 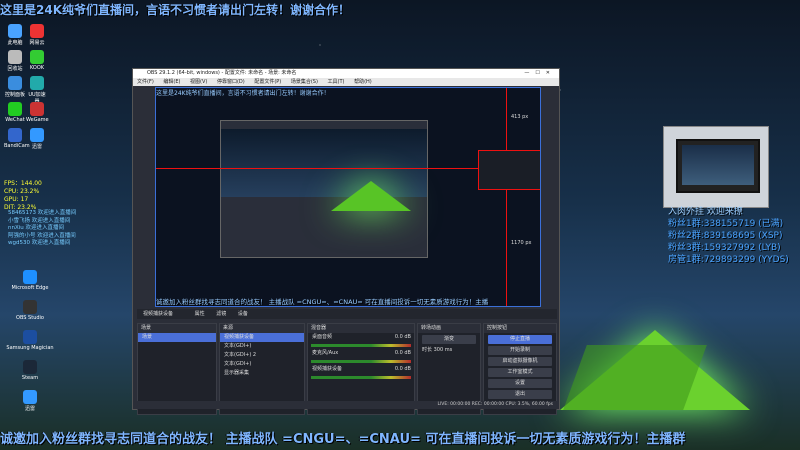 What do you see at coordinates (30, 348) in the screenshot?
I see `desktop-icon-label: Samsung Magician` at bounding box center [30, 348].